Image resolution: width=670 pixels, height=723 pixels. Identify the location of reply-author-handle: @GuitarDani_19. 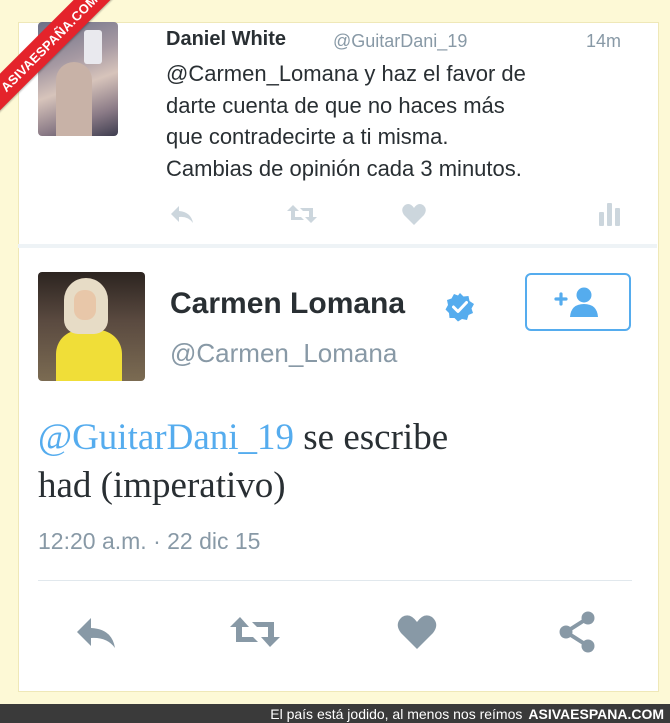
(400, 41).